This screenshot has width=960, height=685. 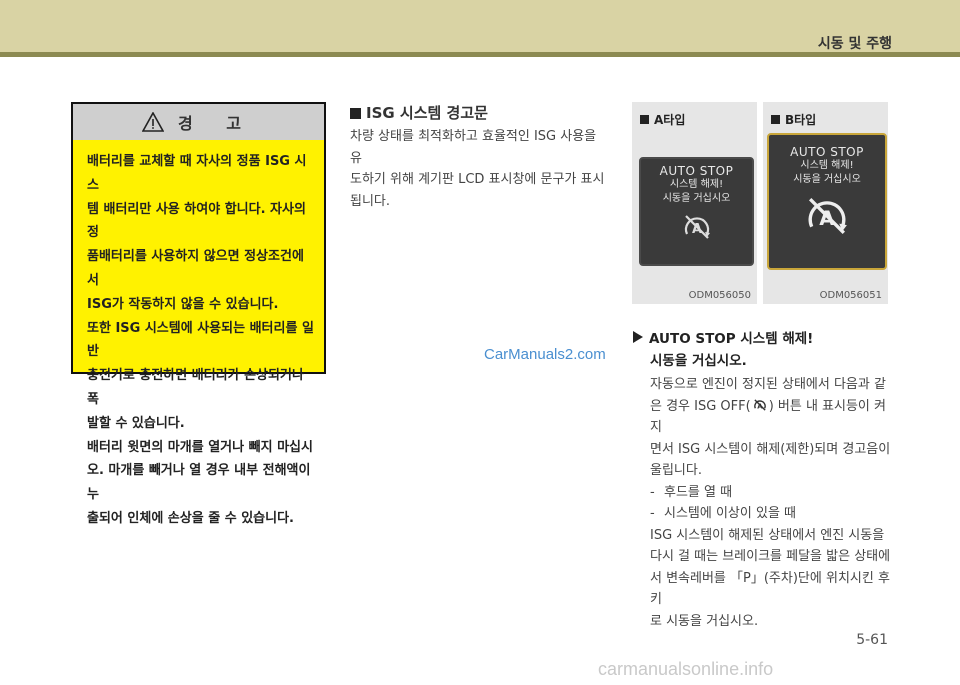 I want to click on warning-line: 배터리 윗면의 마개를 열거나 빼지 마십시, so click(x=200, y=447).